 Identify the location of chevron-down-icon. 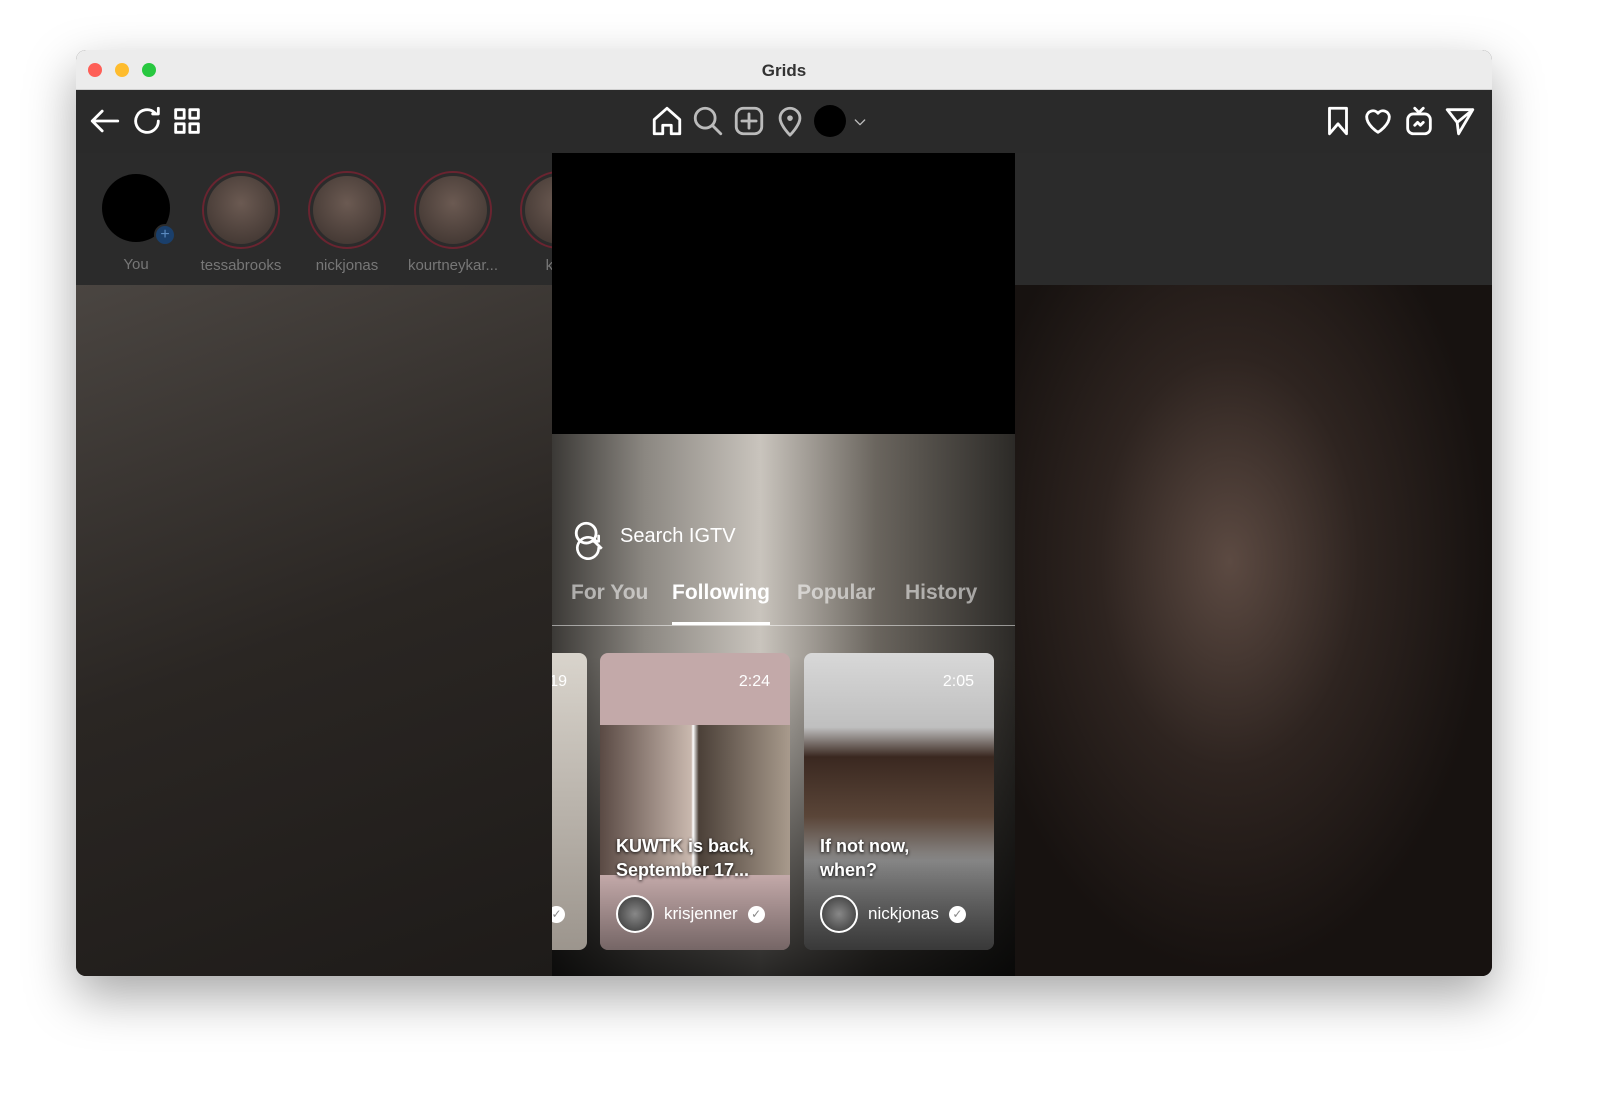
(860, 122).